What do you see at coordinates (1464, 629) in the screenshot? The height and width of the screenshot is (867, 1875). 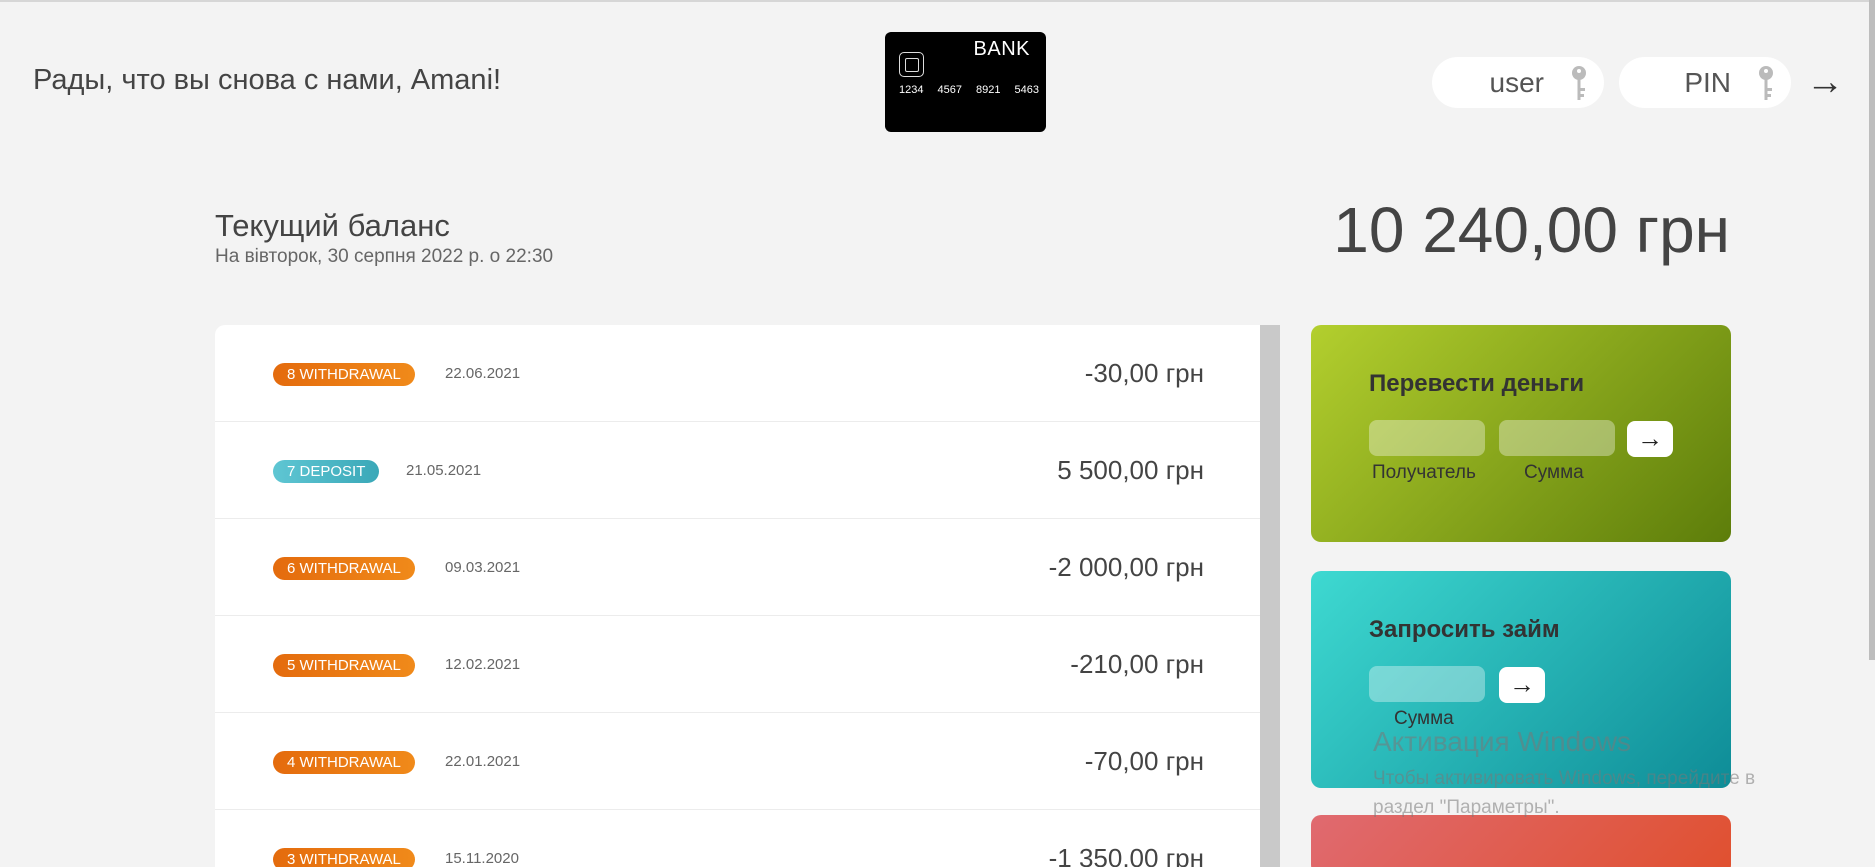 I see `loan-title: Запросить займ` at bounding box center [1464, 629].